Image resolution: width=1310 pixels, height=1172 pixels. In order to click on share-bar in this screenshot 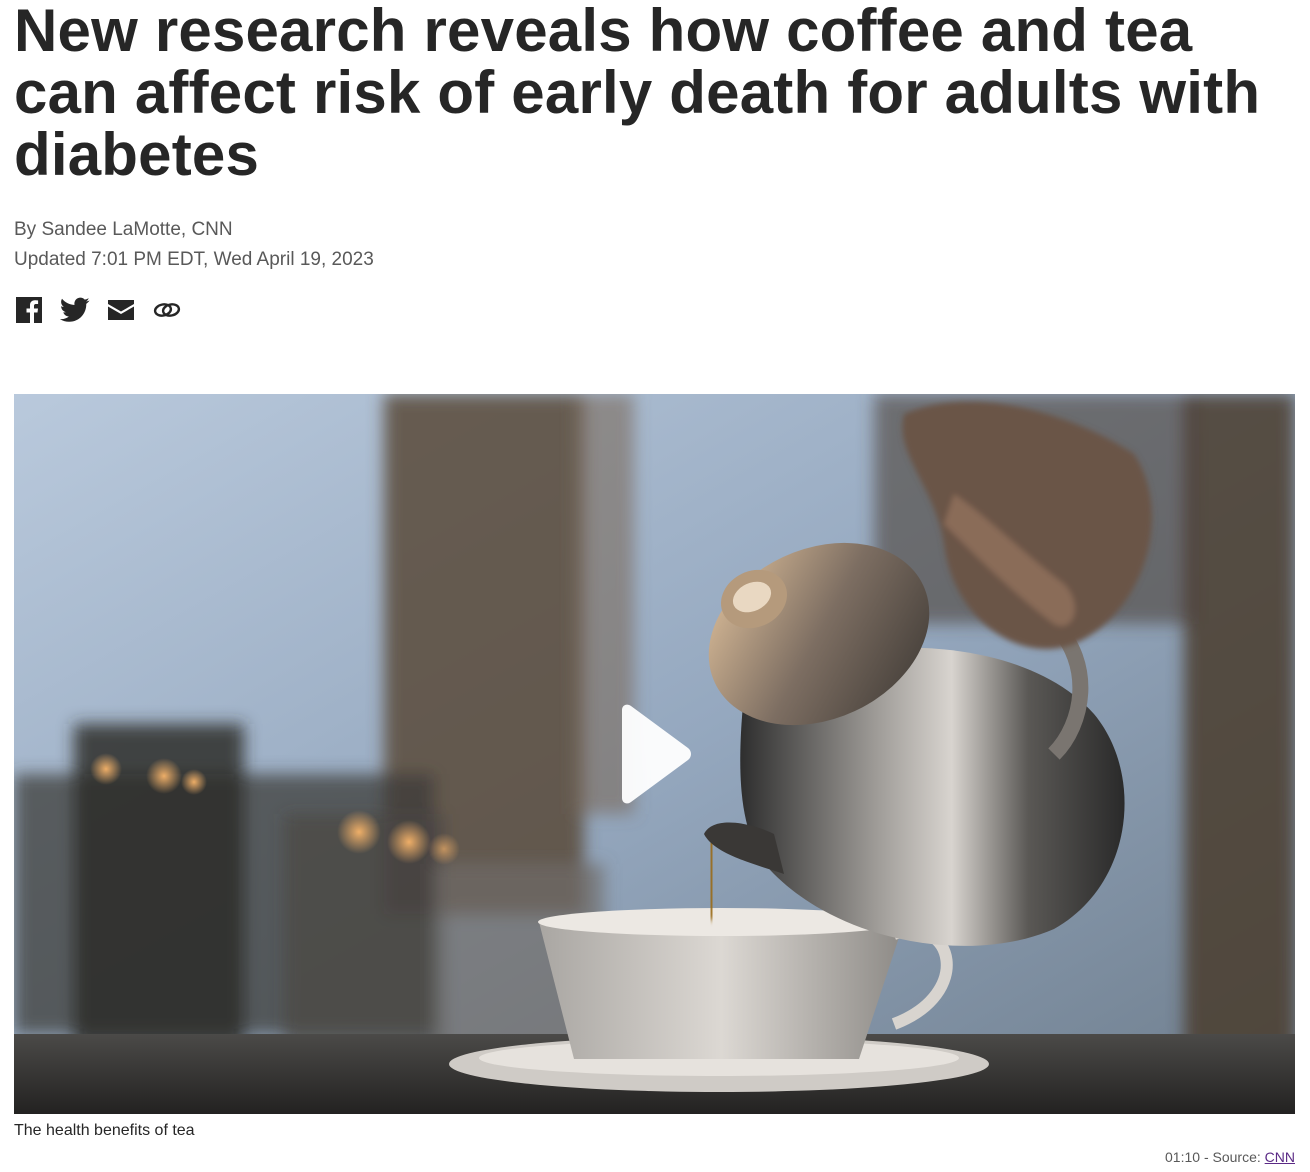, I will do `click(98, 310)`.